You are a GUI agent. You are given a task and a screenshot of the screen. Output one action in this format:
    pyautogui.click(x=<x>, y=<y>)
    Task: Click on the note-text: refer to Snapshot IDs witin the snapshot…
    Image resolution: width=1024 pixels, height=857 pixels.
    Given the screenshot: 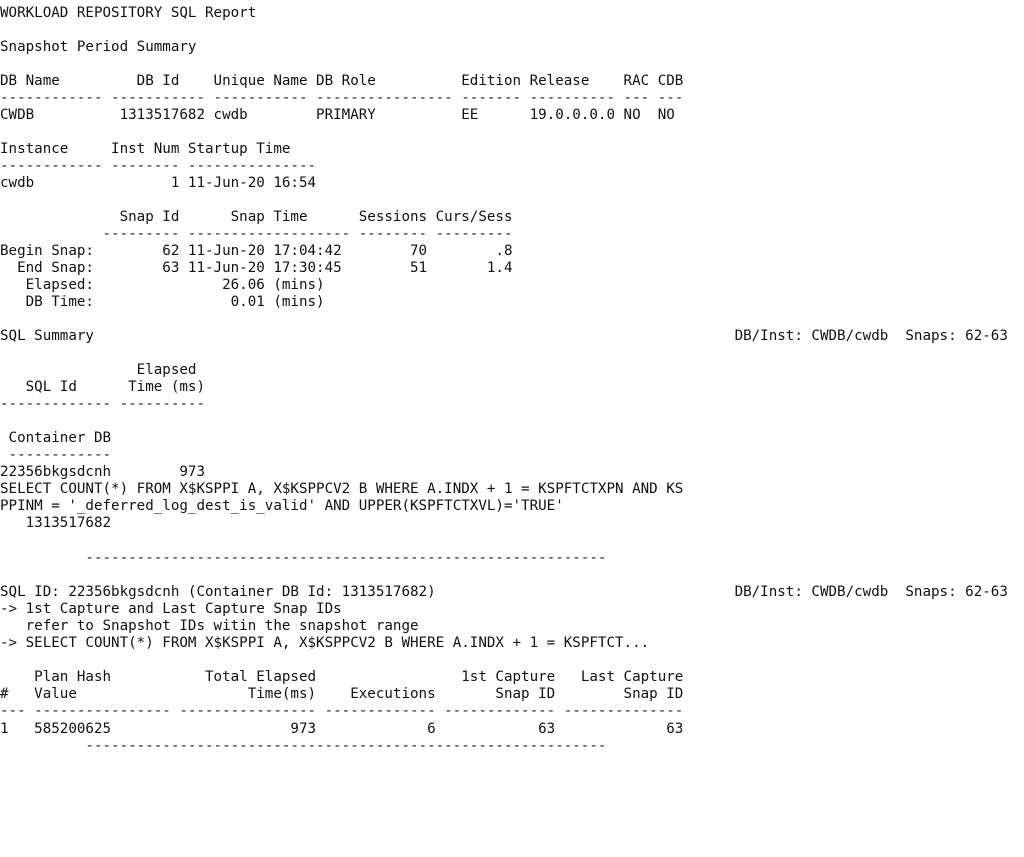 What is the action you would take?
    pyautogui.click(x=209, y=626)
    